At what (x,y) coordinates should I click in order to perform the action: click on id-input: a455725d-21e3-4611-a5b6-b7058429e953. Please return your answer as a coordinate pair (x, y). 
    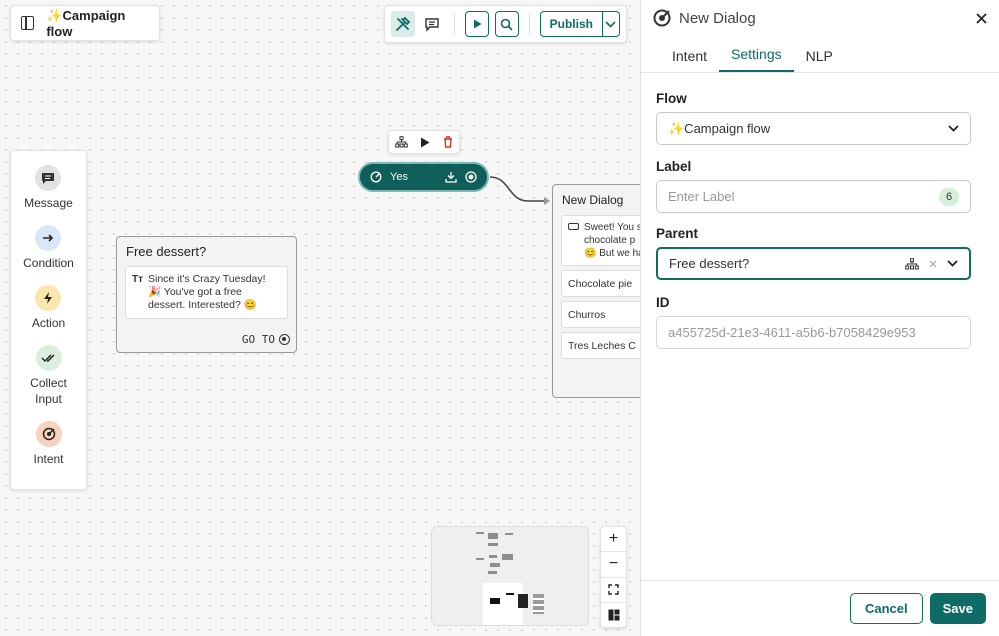
    Looking at the image, I should click on (813, 332).